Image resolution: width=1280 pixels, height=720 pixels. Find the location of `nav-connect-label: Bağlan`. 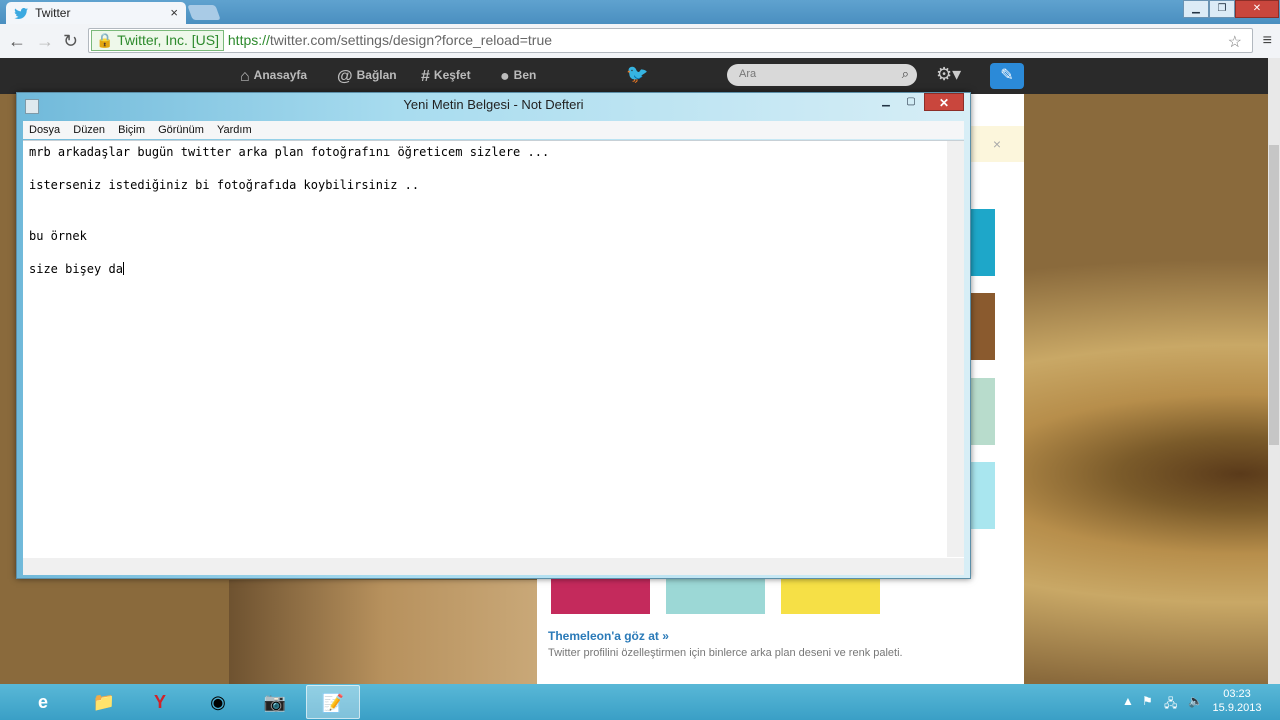

nav-connect-label: Bağlan is located at coordinates (376, 75).